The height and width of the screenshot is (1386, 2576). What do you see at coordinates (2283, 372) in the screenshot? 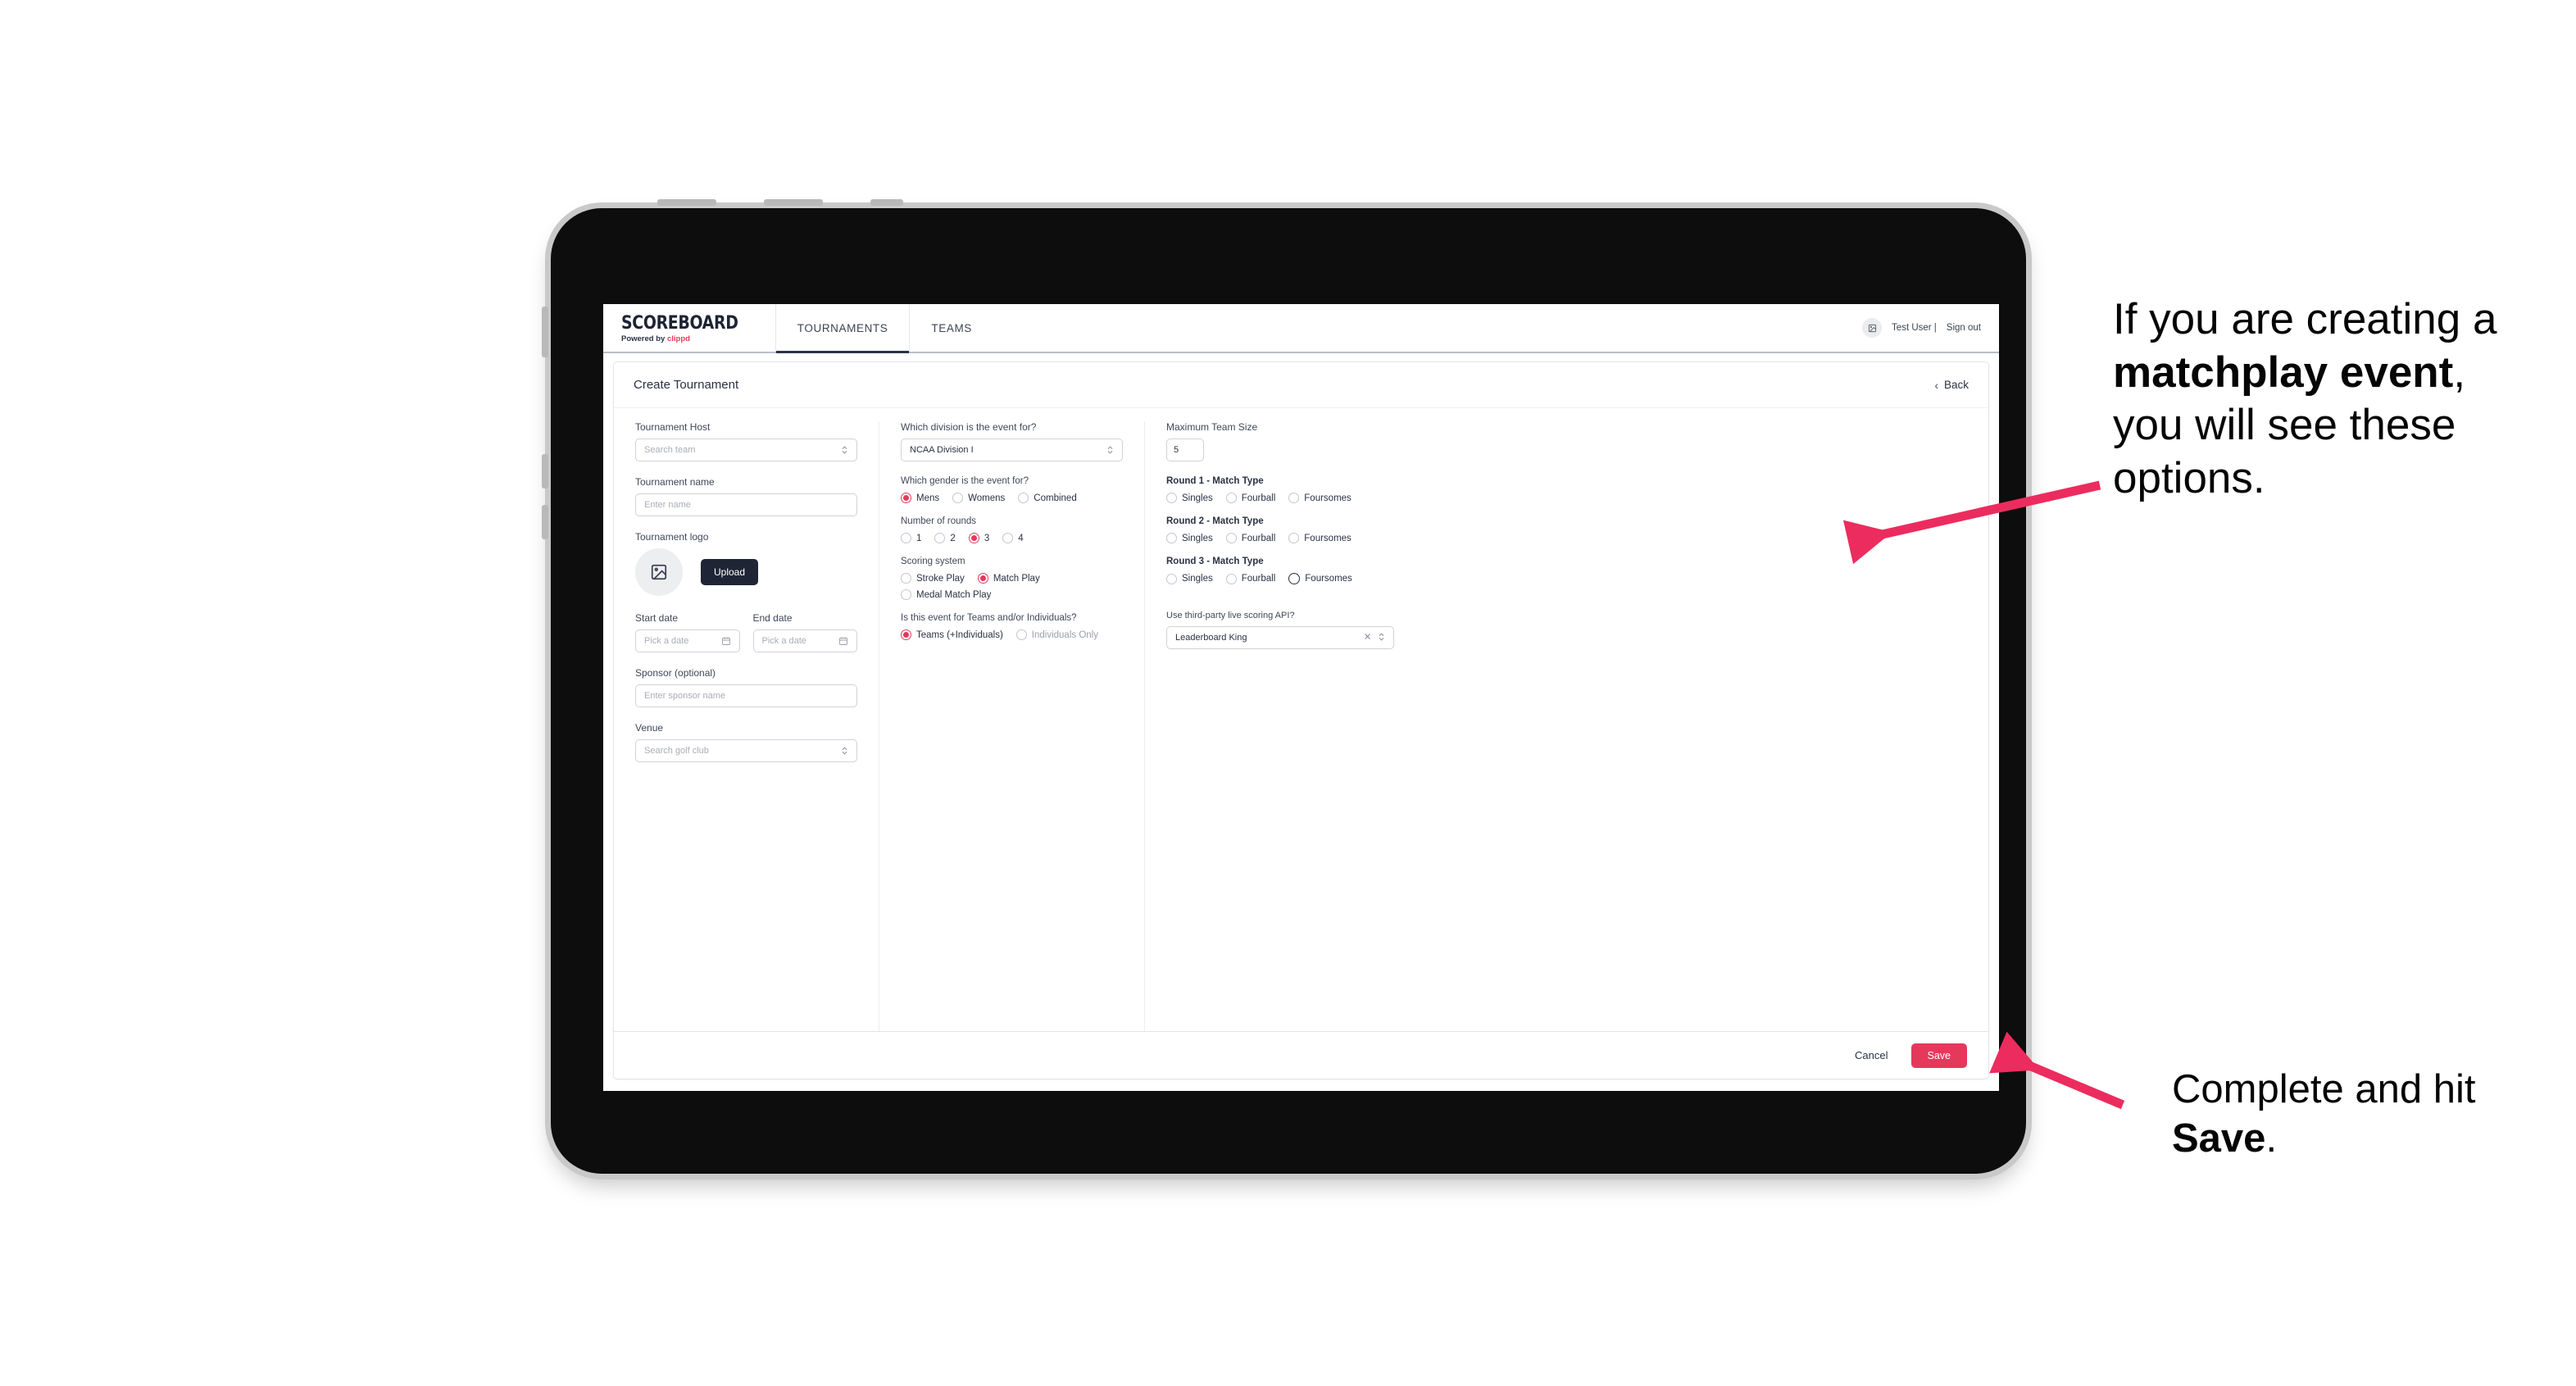
I see `annotation-top-bold: matchplay event` at bounding box center [2283, 372].